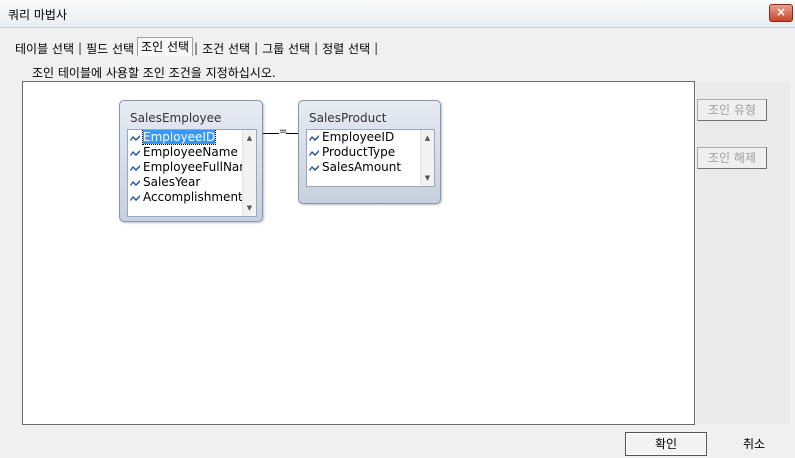 This screenshot has width=795, height=458. I want to click on window-title: 쿼리 마법사, so click(38, 15).